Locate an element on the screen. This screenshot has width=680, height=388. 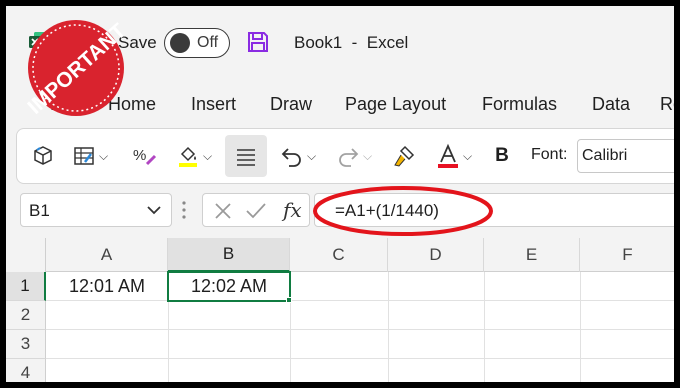
font-label: Font: is located at coordinates (549, 154).